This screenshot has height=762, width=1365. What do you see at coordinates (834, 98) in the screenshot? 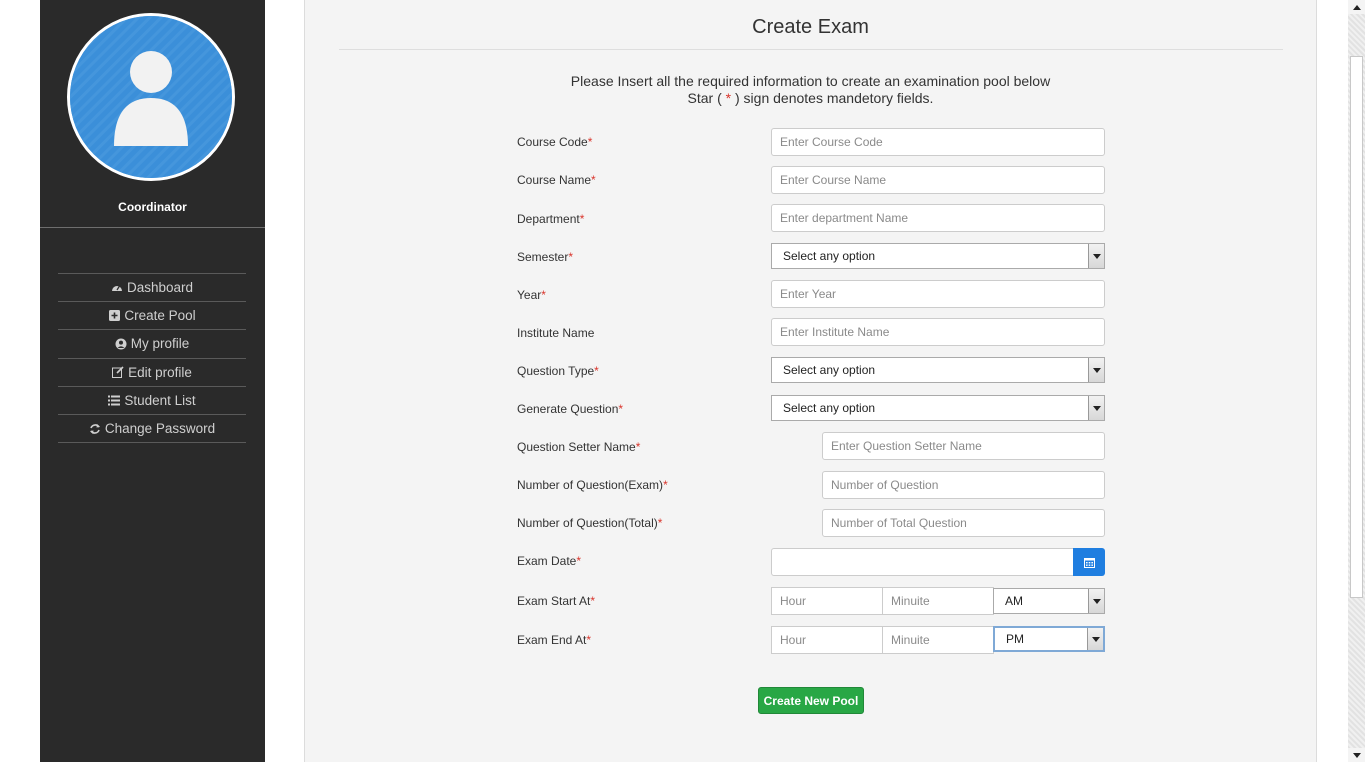
I see `instructions-suffix: ) sign denotes mandetory fields.` at bounding box center [834, 98].